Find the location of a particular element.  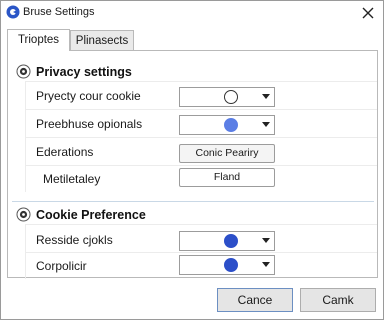

app-icon is located at coordinates (13, 12).